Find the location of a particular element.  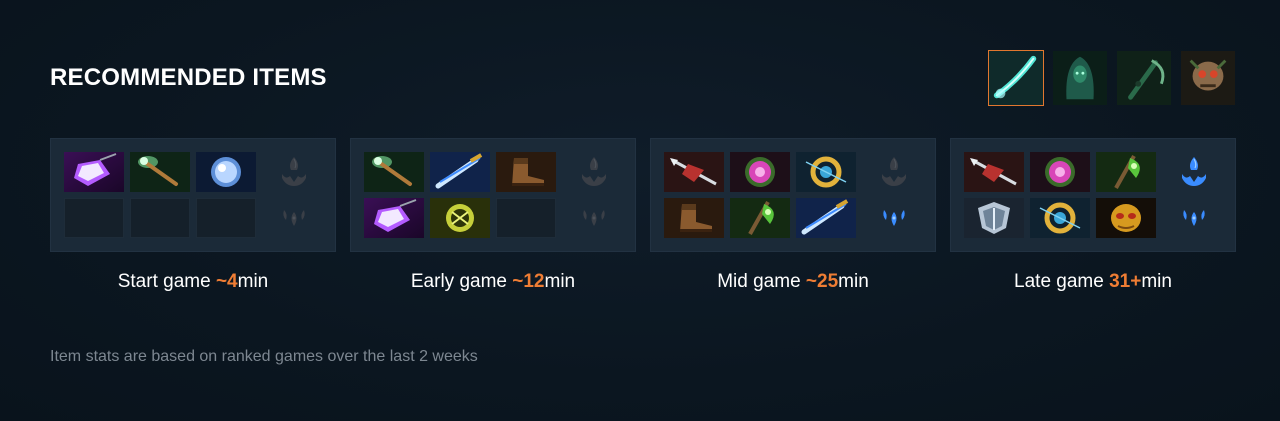

blue-orb-icon is located at coordinates (226, 172).